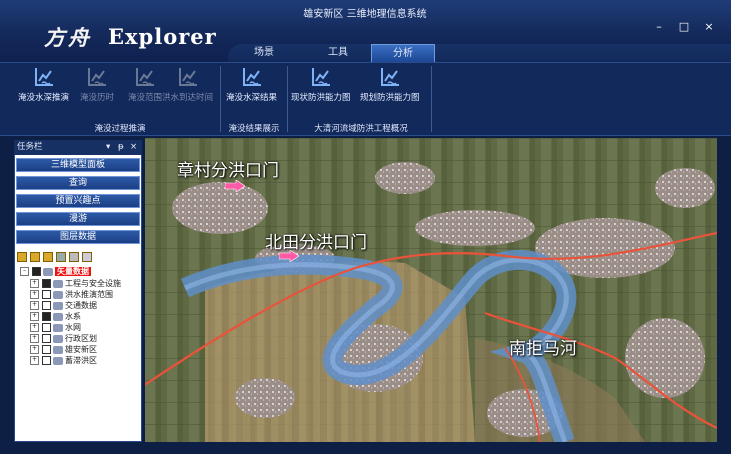 The width and height of the screenshot is (731, 454). What do you see at coordinates (316, 243) in the screenshot?
I see `map-label-beitian-gate: 北田分洪口门` at bounding box center [316, 243].